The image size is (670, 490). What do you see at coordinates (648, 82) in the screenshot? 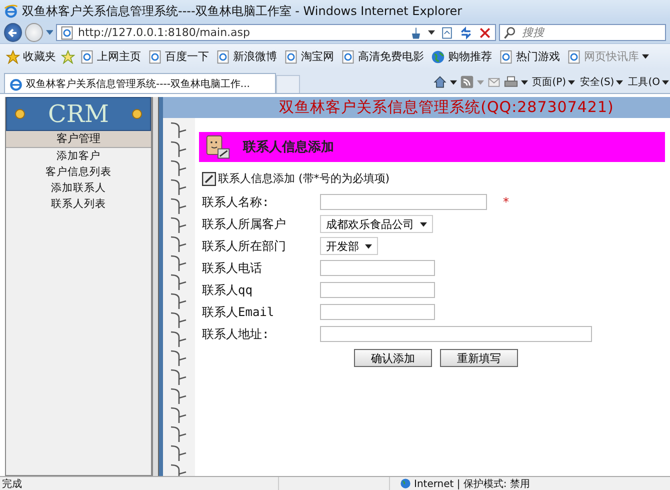
I see `command-menu: 工具(O` at bounding box center [648, 82].